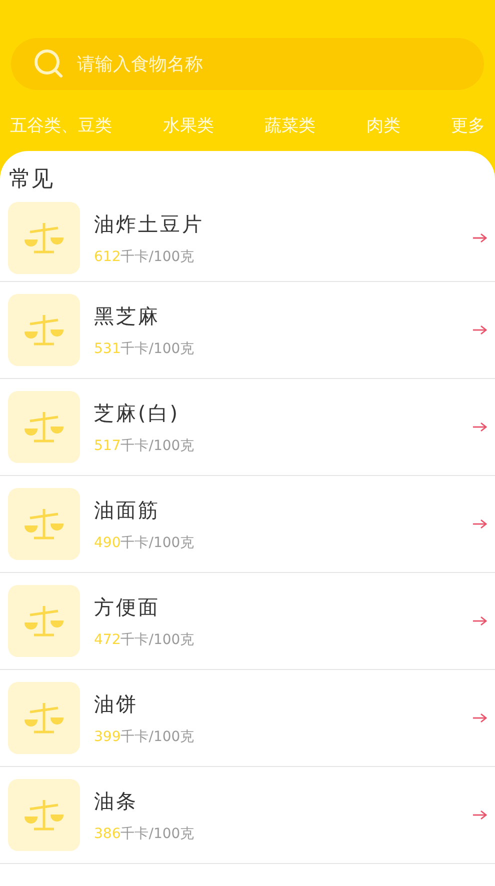 This screenshot has width=495, height=886. I want to click on calorie-text: 517千卡/100克, so click(145, 445).